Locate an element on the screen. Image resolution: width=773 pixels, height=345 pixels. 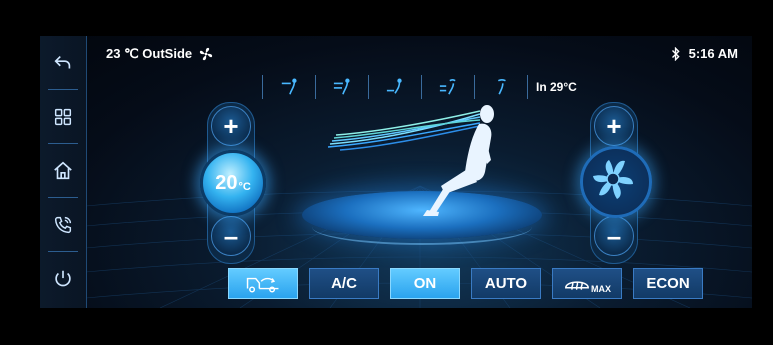
temp-down-button: – is located at coordinates (231, 236).